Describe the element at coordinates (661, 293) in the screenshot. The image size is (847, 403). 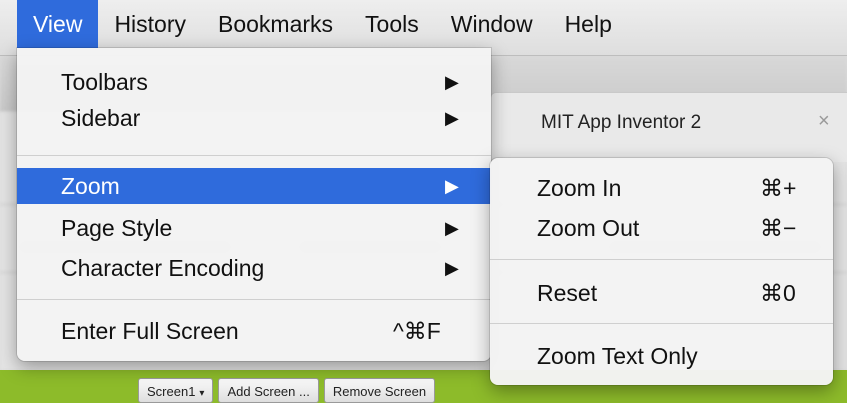
I see `menu-item-reset: Reset ⌘0` at that location.